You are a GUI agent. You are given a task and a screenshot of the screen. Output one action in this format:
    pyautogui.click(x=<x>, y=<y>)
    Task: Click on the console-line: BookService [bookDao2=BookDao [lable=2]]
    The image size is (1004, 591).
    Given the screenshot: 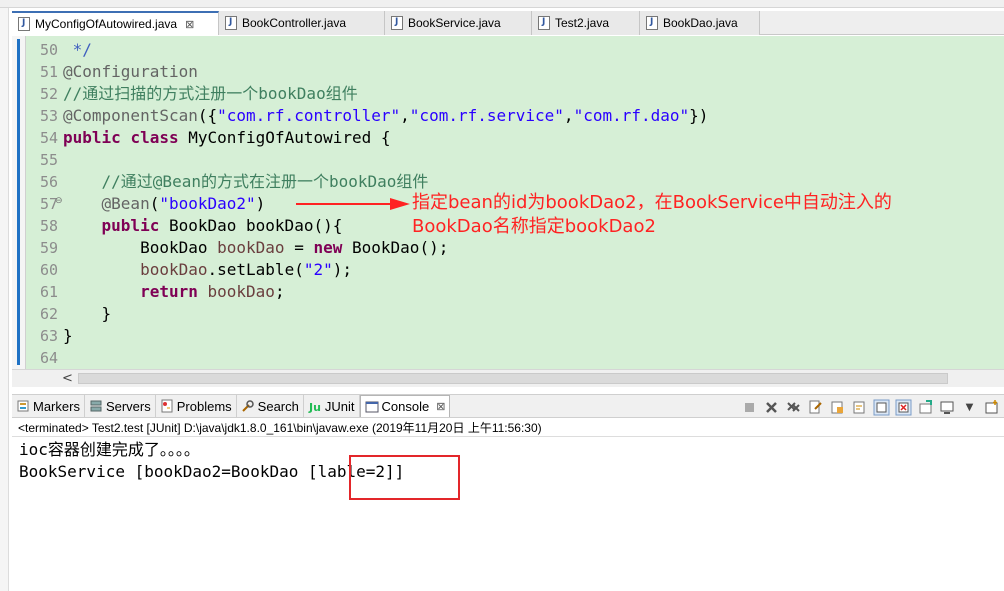 What is the action you would take?
    pyautogui.click(x=212, y=471)
    